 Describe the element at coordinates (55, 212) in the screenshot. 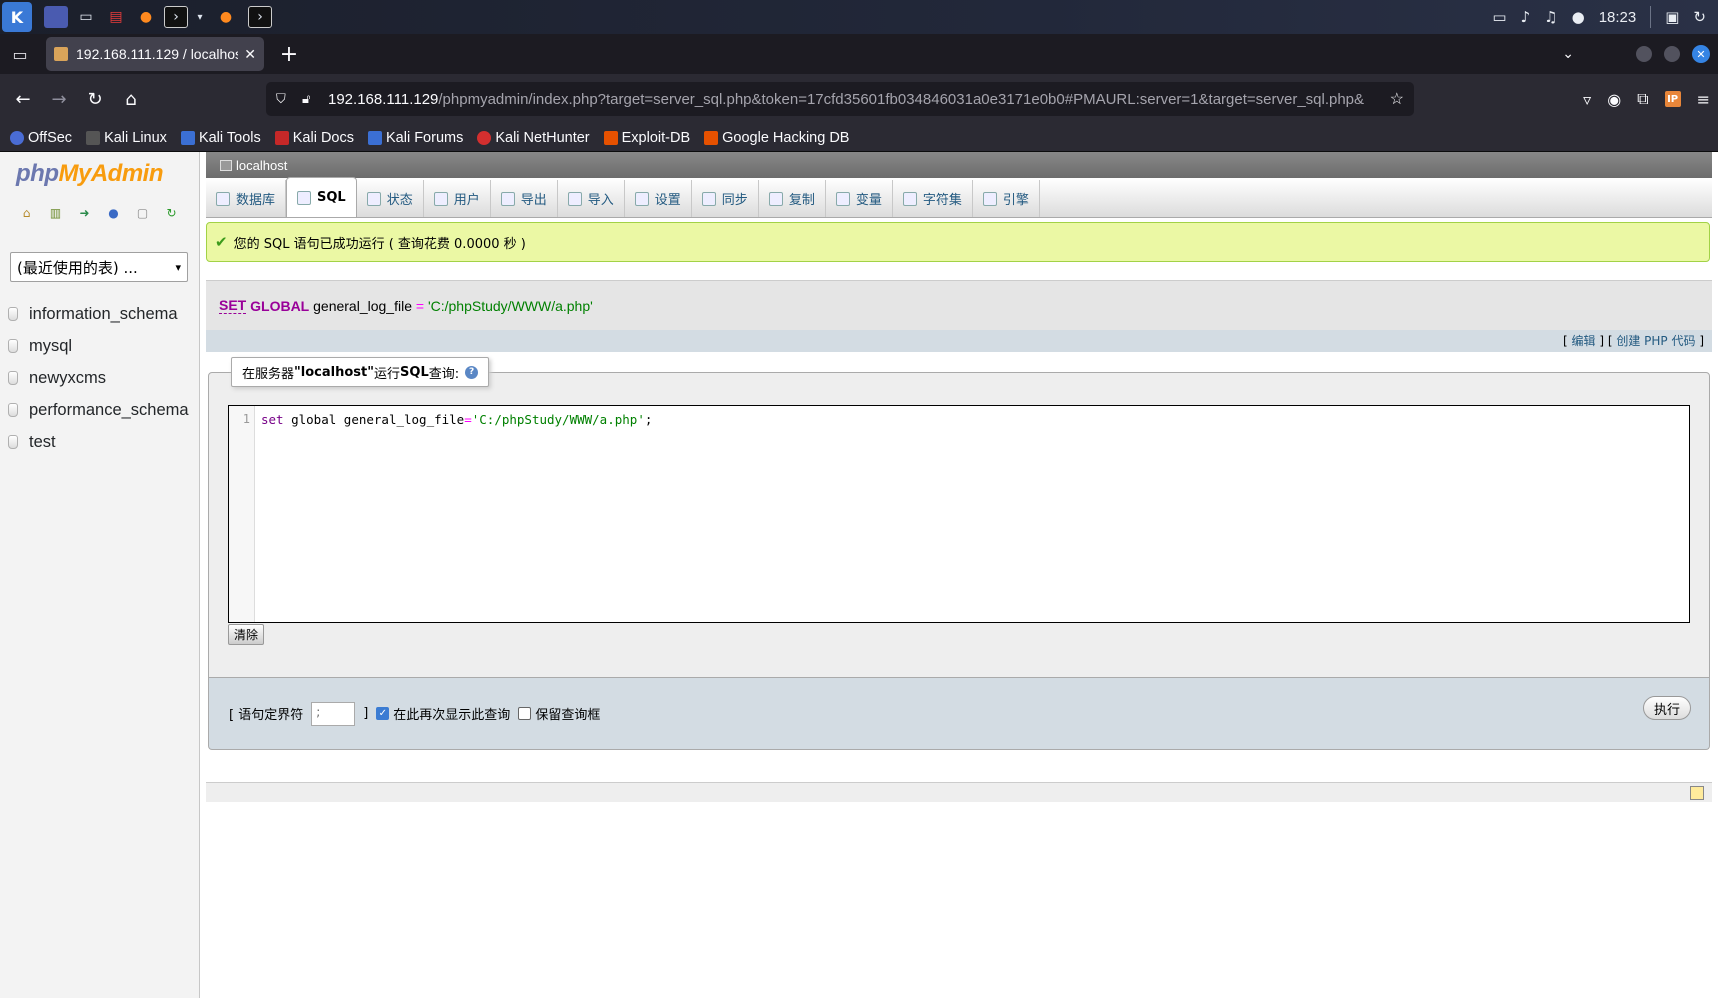

I see `logout-icon: ▥` at that location.